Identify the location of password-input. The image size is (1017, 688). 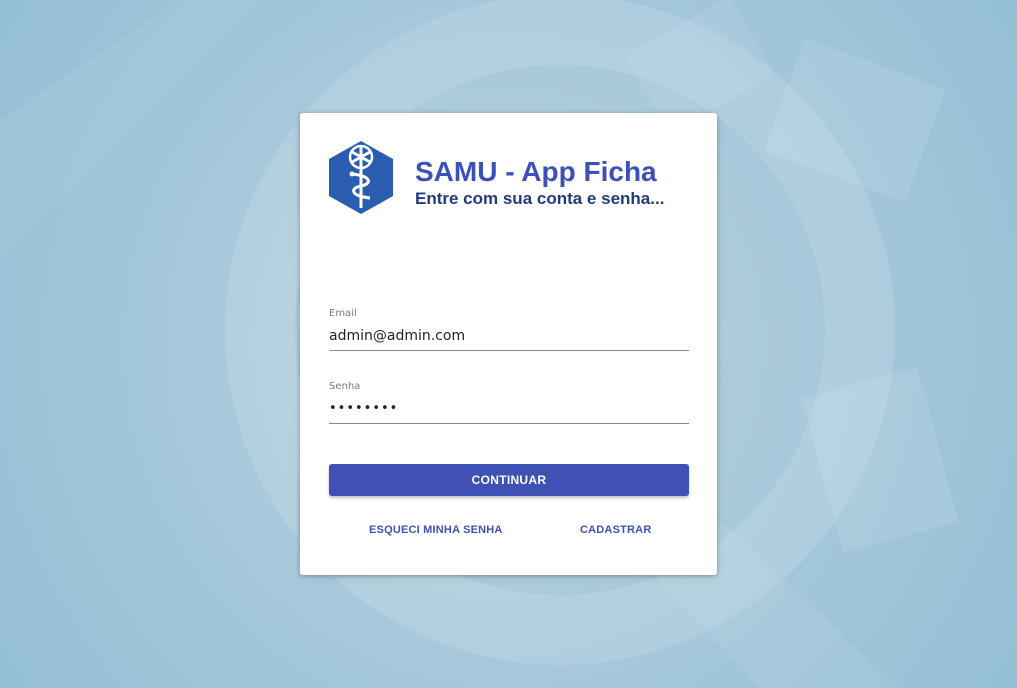
(509, 410).